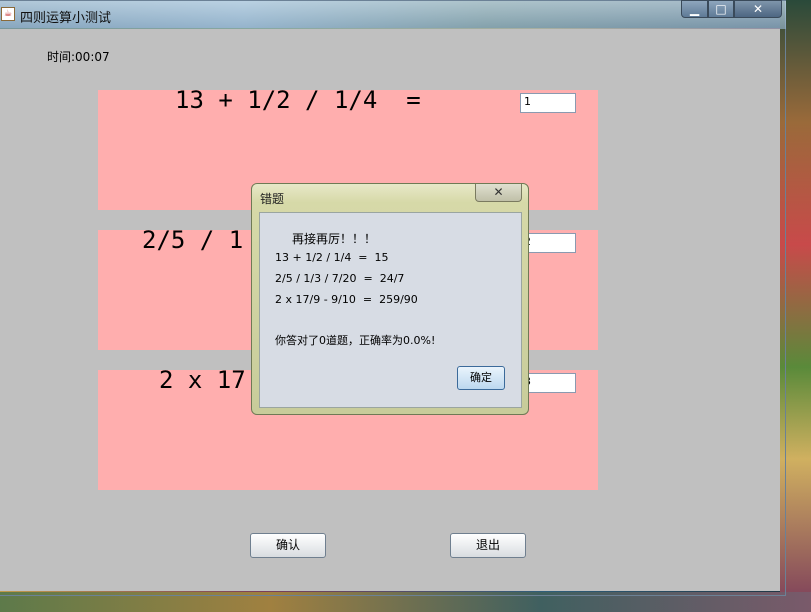 The image size is (811, 612). What do you see at coordinates (298, 100) in the screenshot?
I see `question-expression: 13 + 1/2 / 1/4 =` at bounding box center [298, 100].